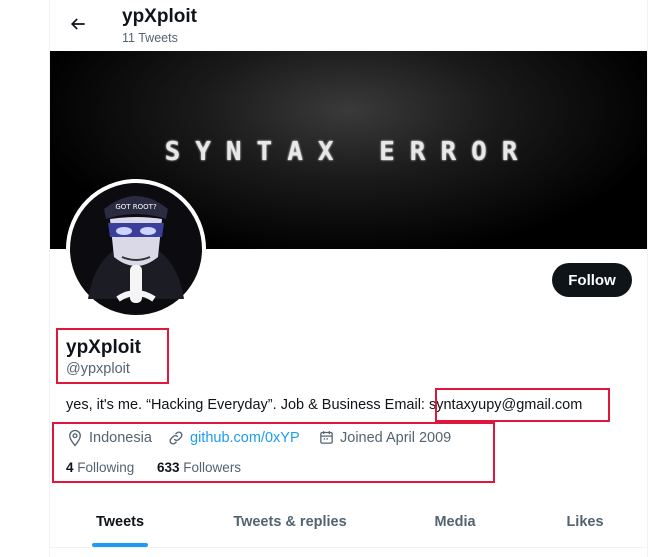 The image size is (663, 557). What do you see at coordinates (592, 280) in the screenshot?
I see `follow-button: Follow` at bounding box center [592, 280].